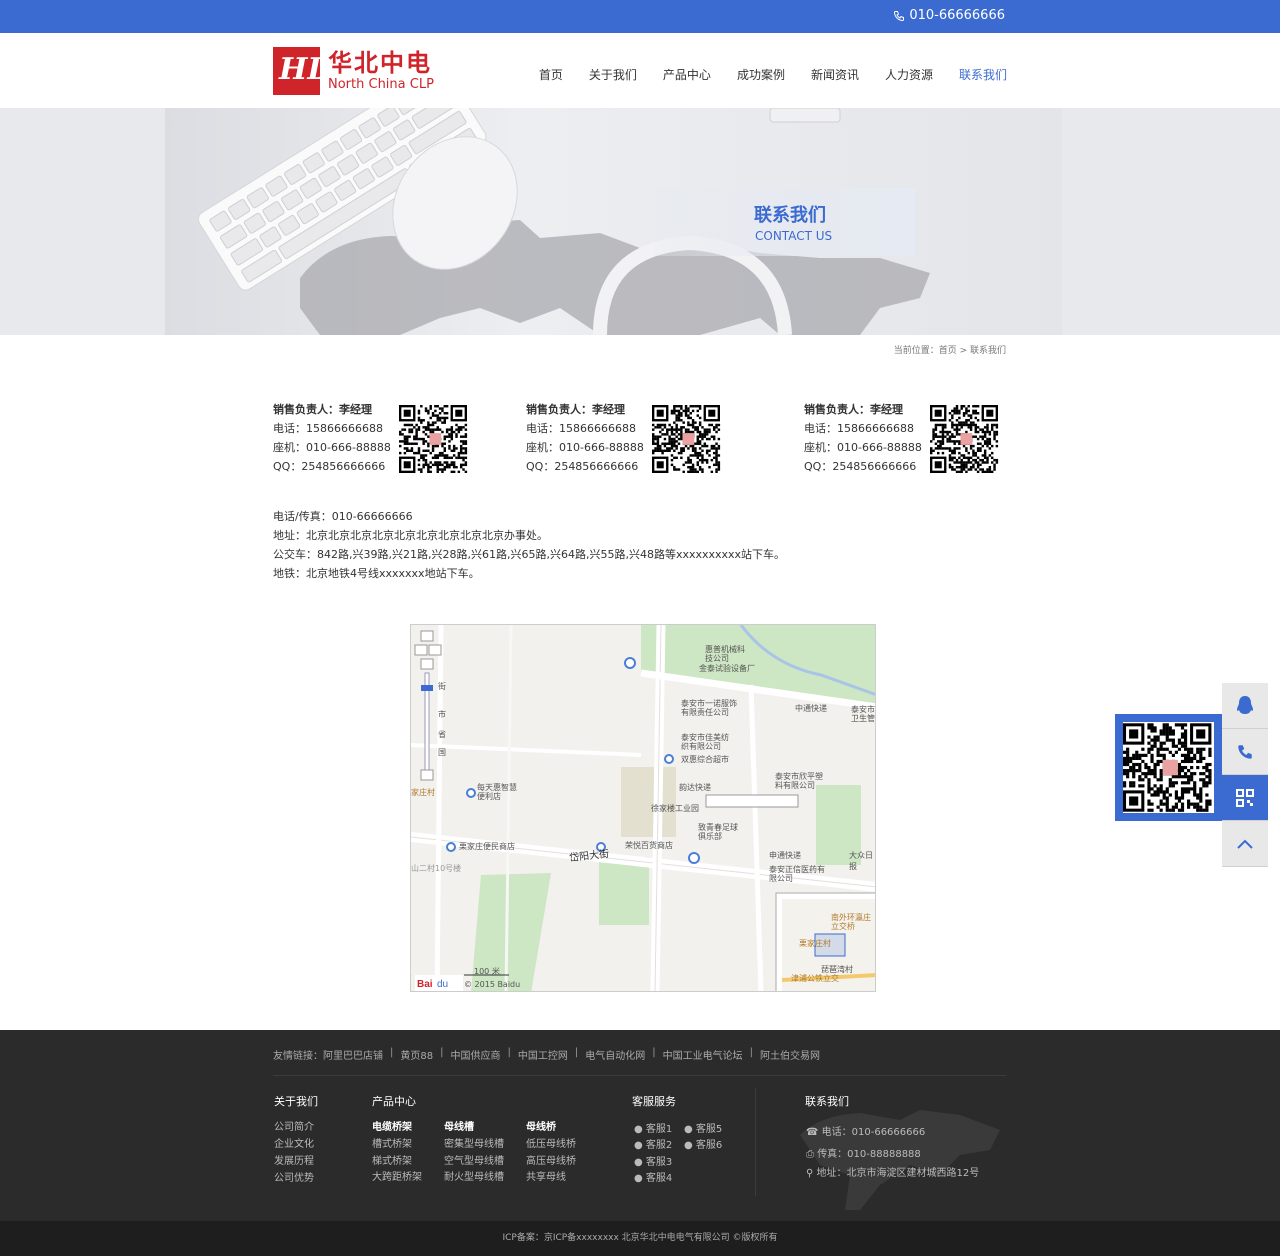 Image resolution: width=1280 pixels, height=1256 pixels. I want to click on map-label: 大众日报, so click(861, 861).